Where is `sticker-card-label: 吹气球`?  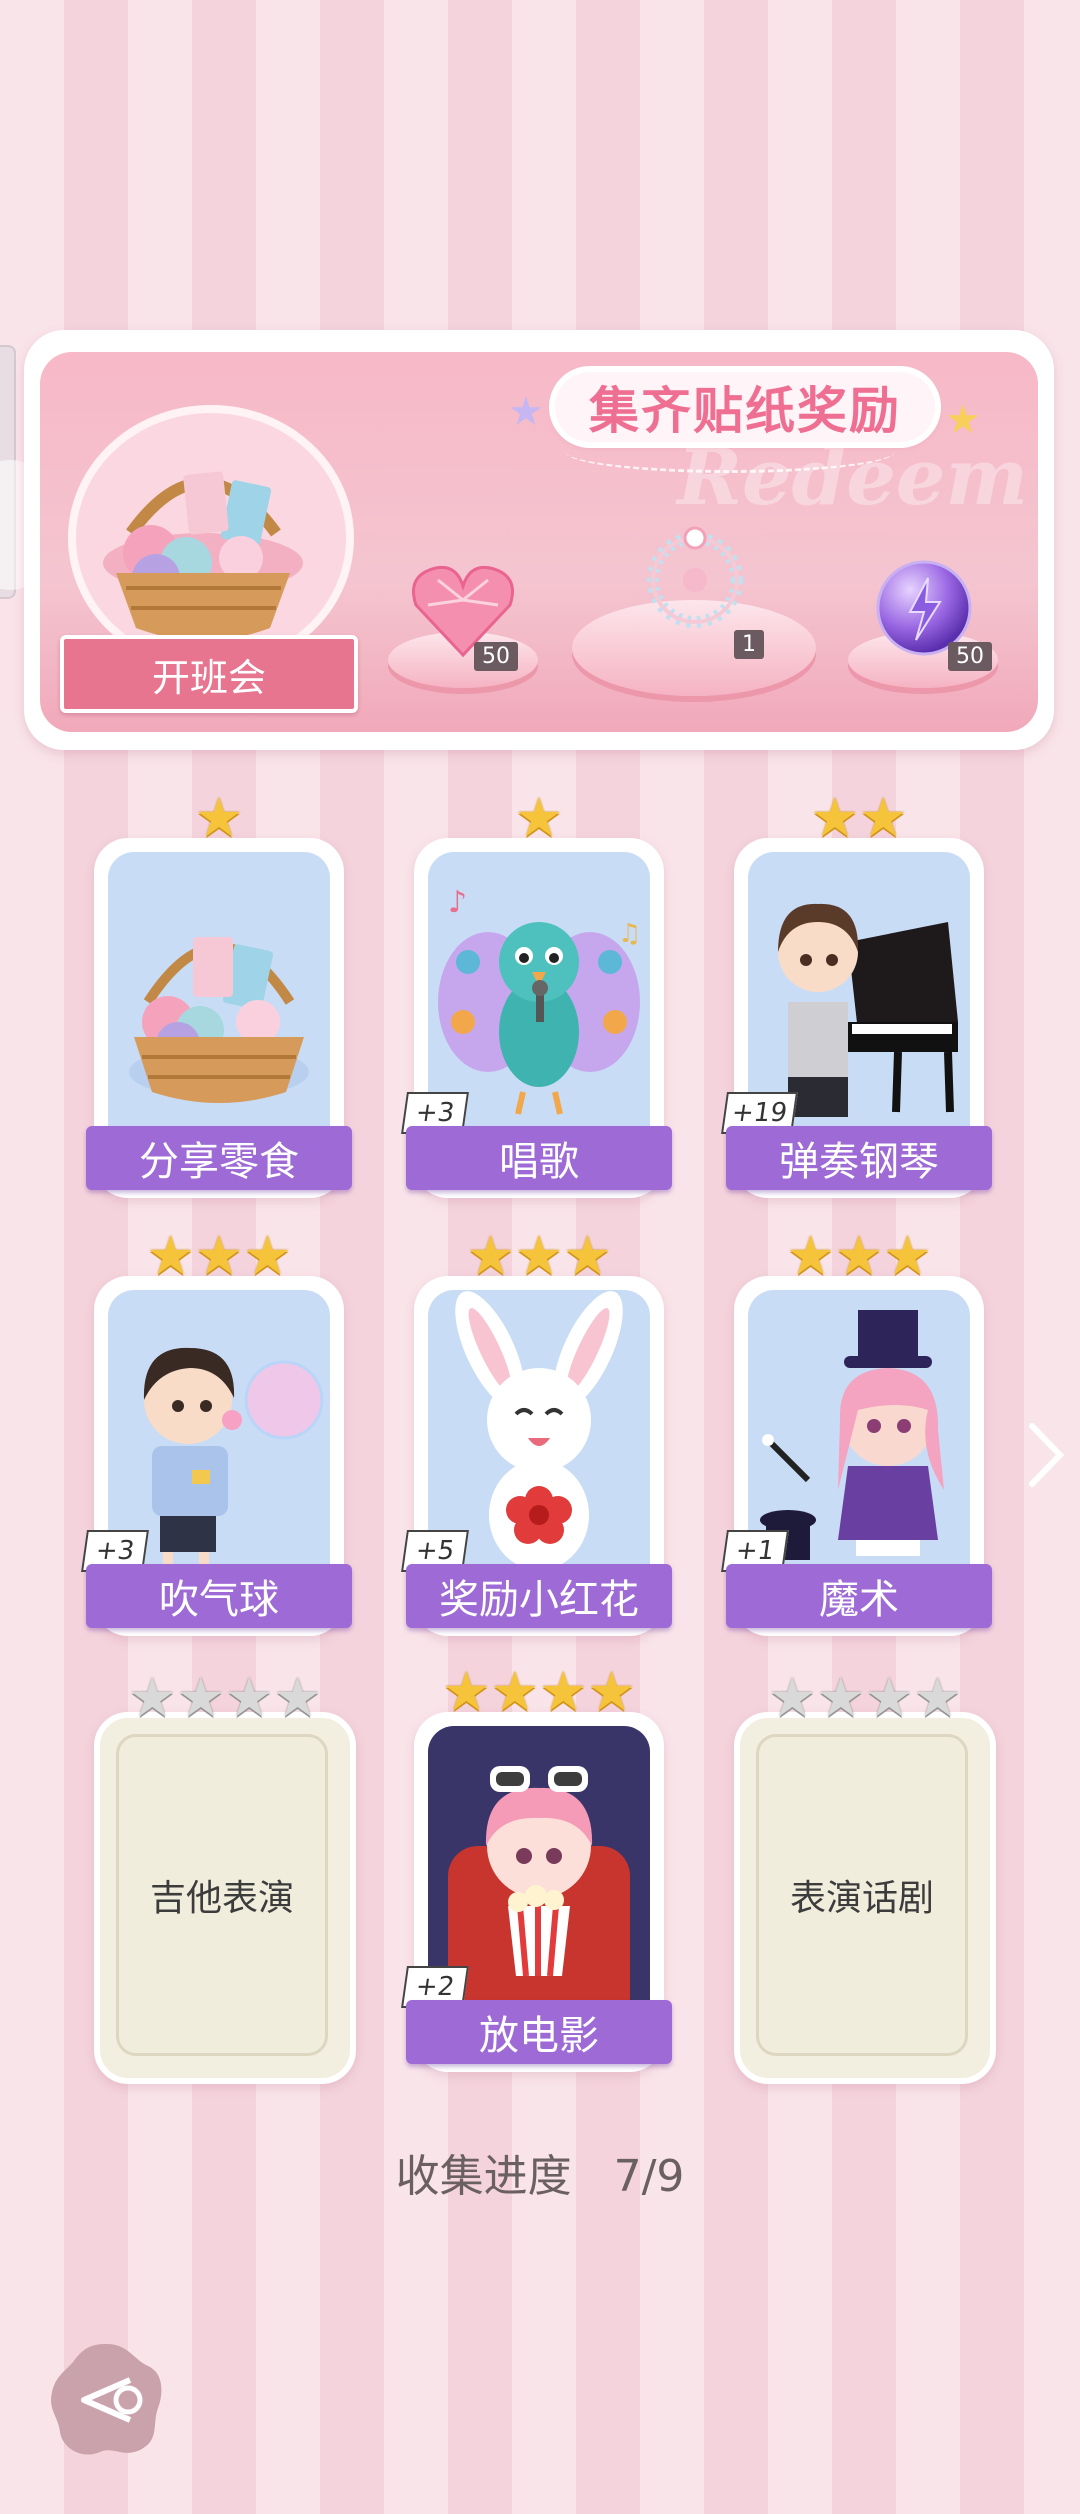
sticker-card-label: 吹气球 is located at coordinates (219, 1596).